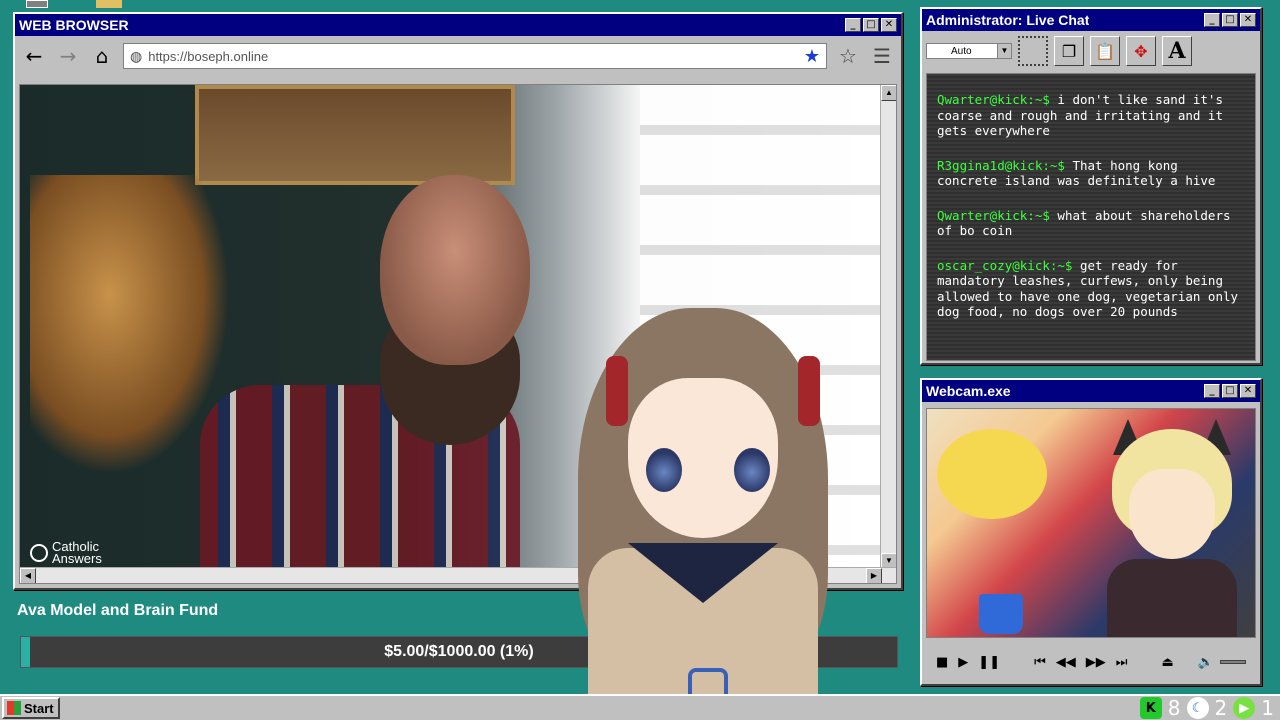 This screenshot has height=720, width=1280. I want to click on play-count: 1, so click(1267, 708).